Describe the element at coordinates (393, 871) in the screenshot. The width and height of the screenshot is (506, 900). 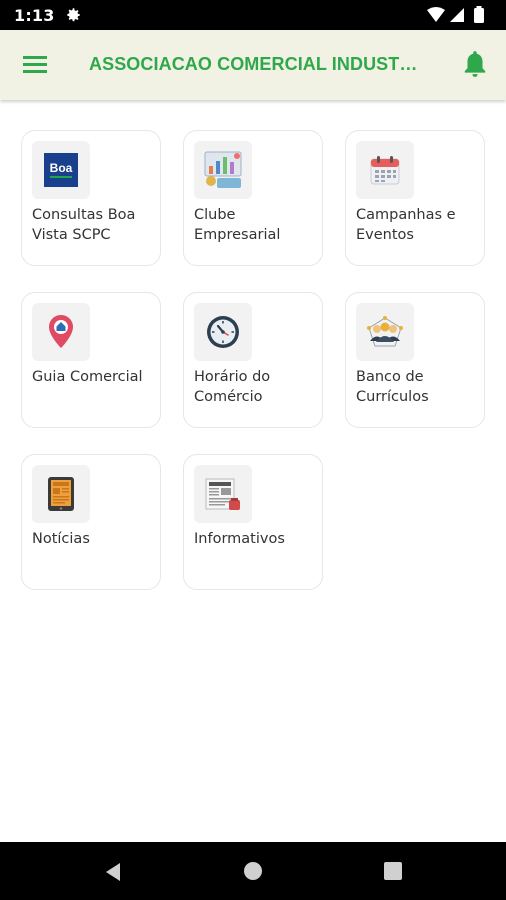
I see `recents-square-icon` at that location.